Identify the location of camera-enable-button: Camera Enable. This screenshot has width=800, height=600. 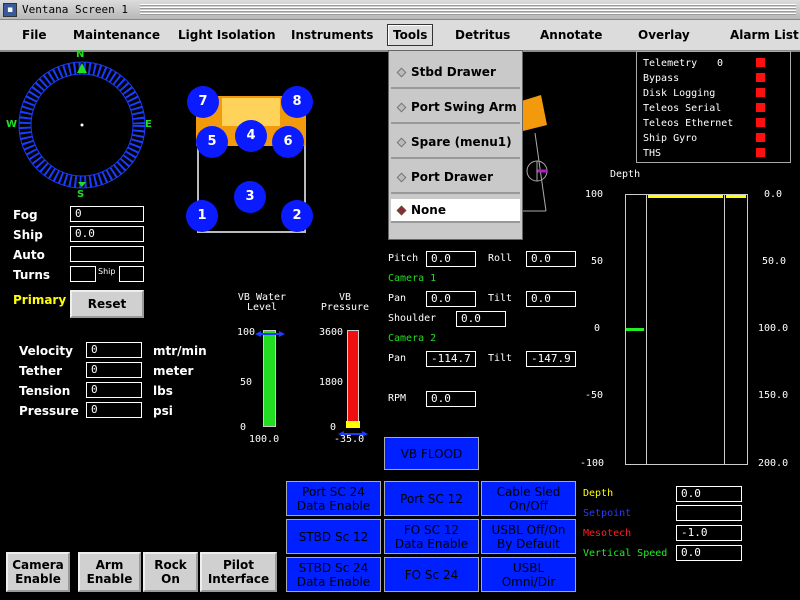
(38, 572).